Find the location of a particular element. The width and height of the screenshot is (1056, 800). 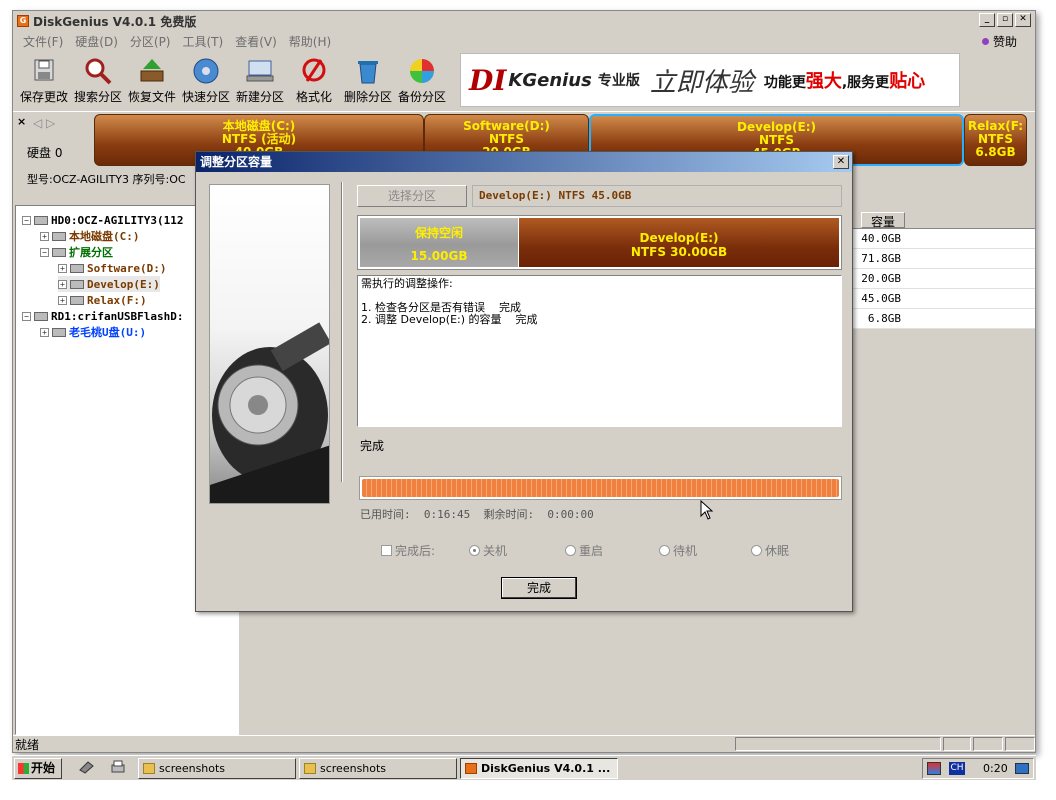

close-panel-icon: × is located at coordinates (21, 121).